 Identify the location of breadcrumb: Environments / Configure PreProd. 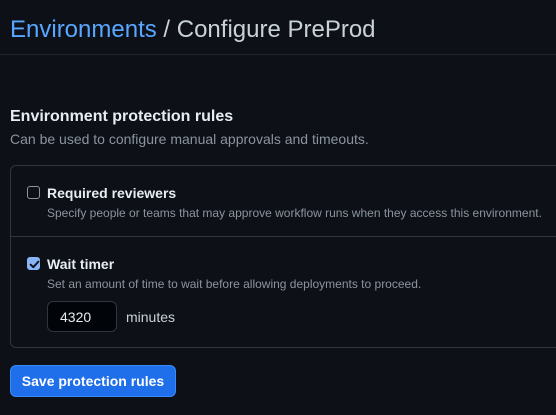
(193, 30).